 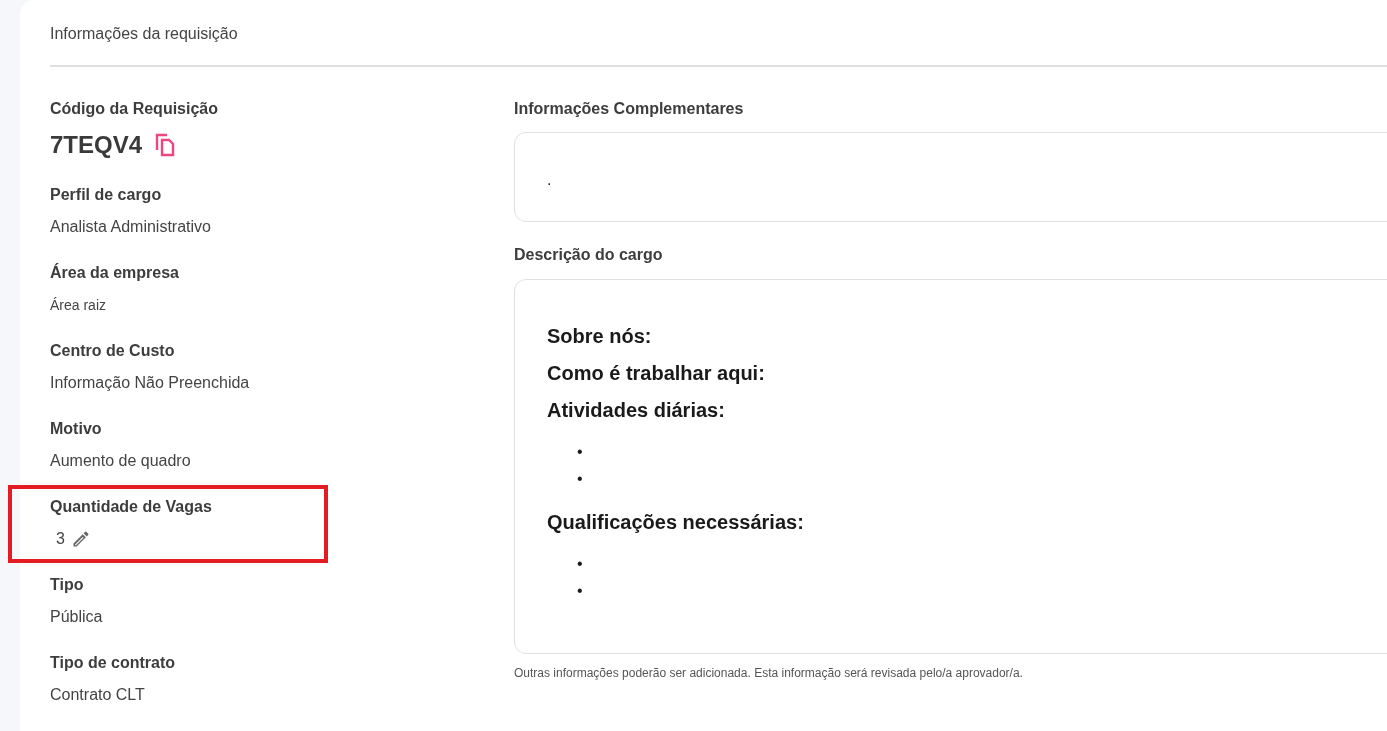 What do you see at coordinates (549, 180) in the screenshot?
I see `box-text: .` at bounding box center [549, 180].